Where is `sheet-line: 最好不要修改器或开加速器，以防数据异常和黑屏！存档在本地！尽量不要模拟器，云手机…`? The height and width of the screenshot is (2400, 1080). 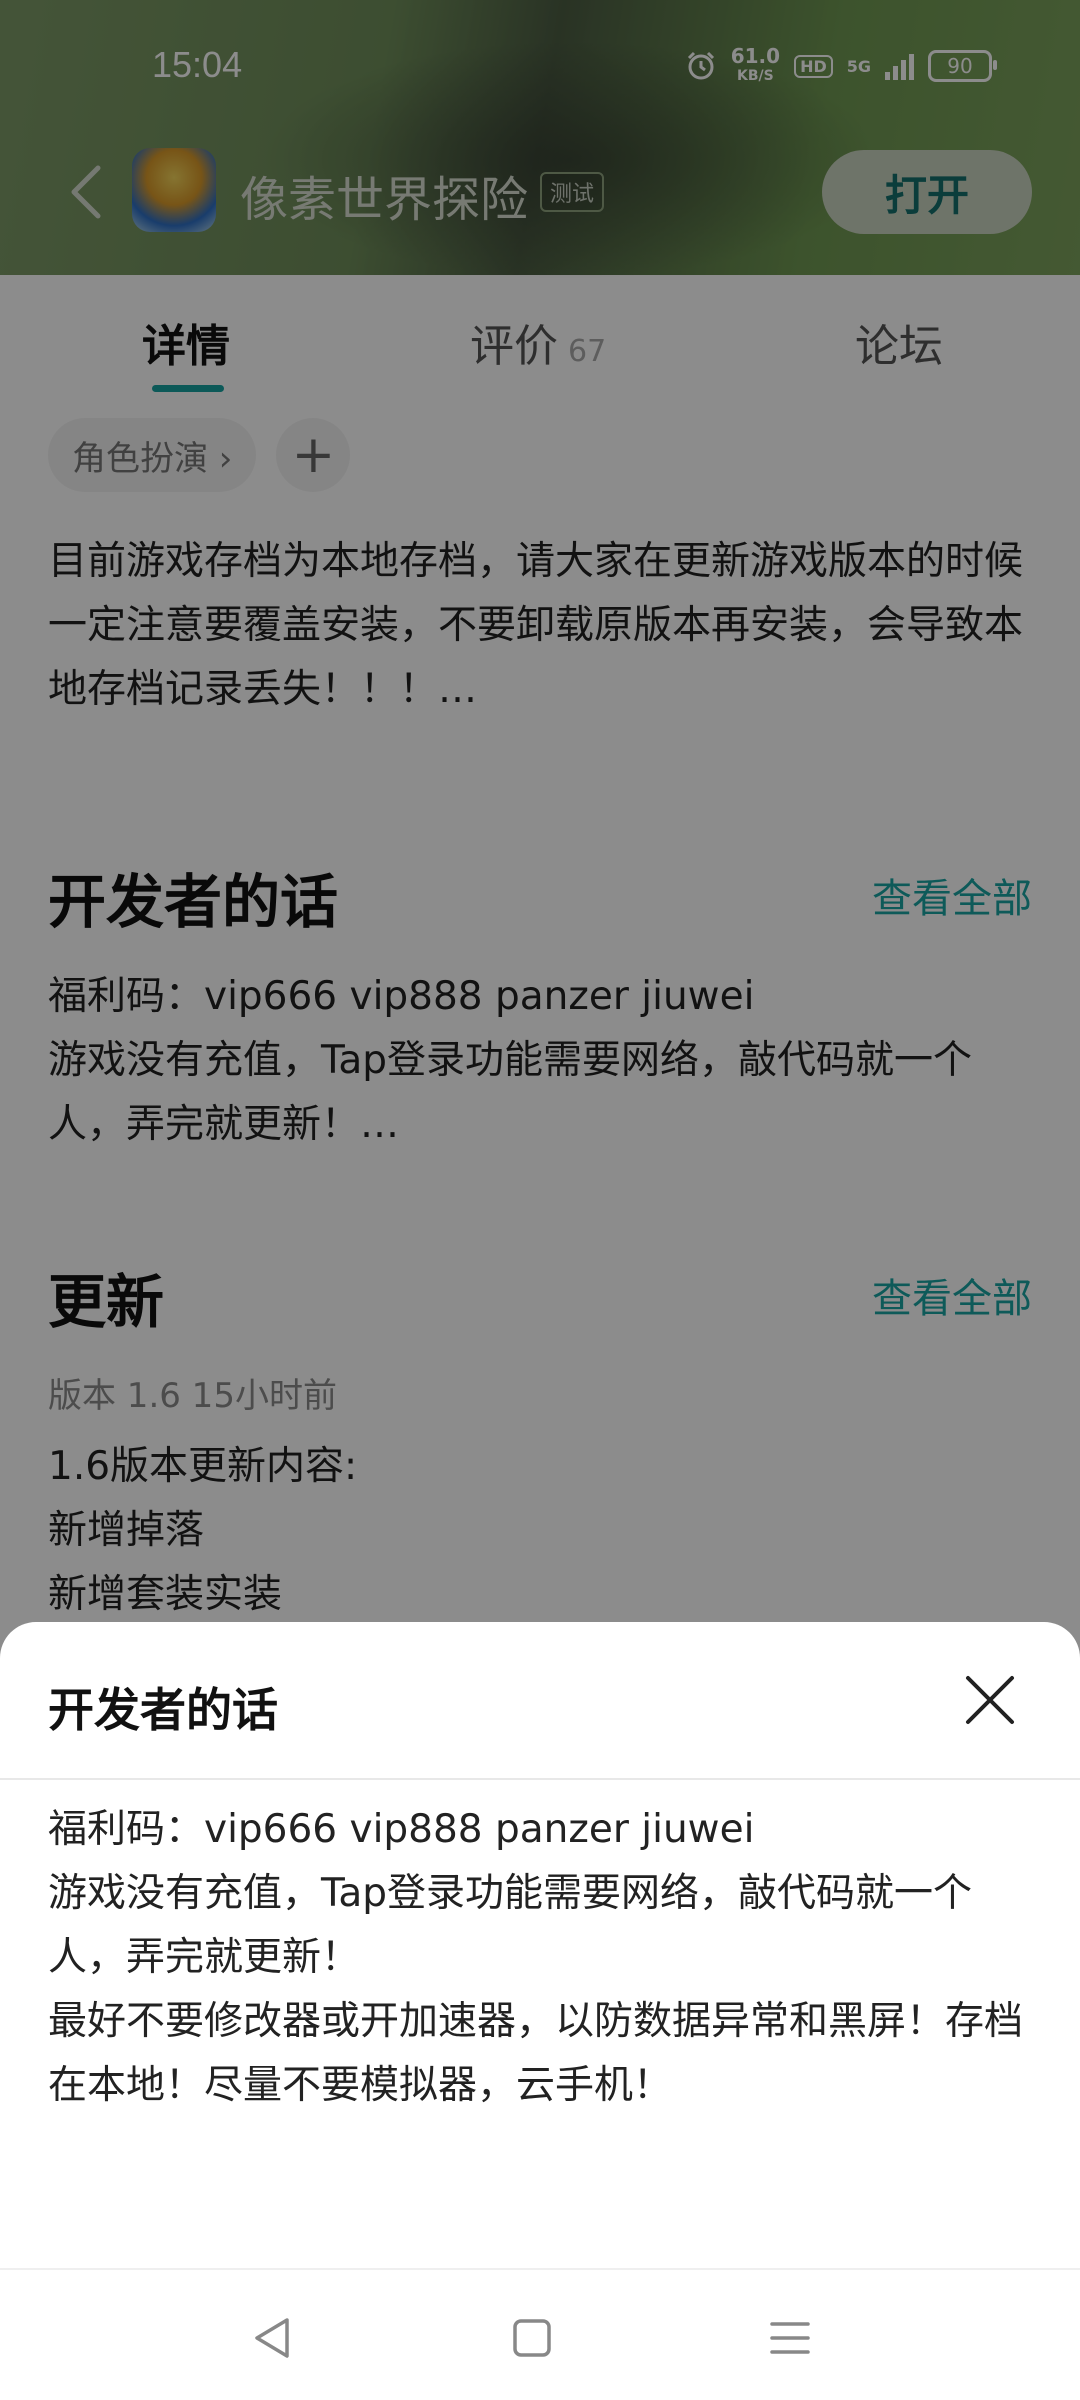
sheet-line: 最好不要修改器或开加速器，以防数据异常和黑屏！存档在本地！尽量不要模拟器，云手机… is located at coordinates (536, 2053).